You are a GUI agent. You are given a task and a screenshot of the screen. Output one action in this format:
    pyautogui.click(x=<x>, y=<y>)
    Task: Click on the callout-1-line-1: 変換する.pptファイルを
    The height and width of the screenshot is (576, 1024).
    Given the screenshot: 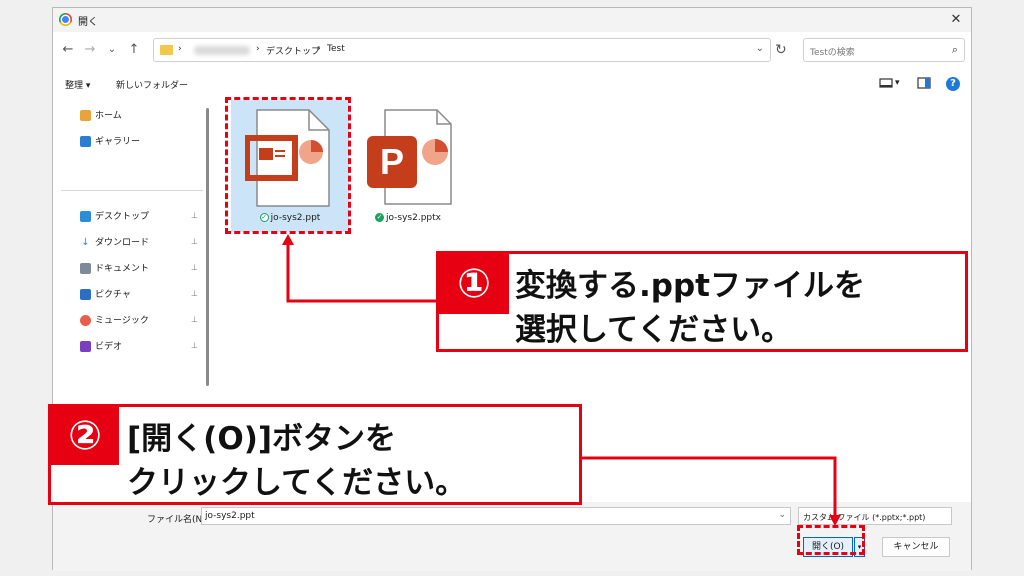 What is the action you would take?
    pyautogui.click(x=690, y=286)
    